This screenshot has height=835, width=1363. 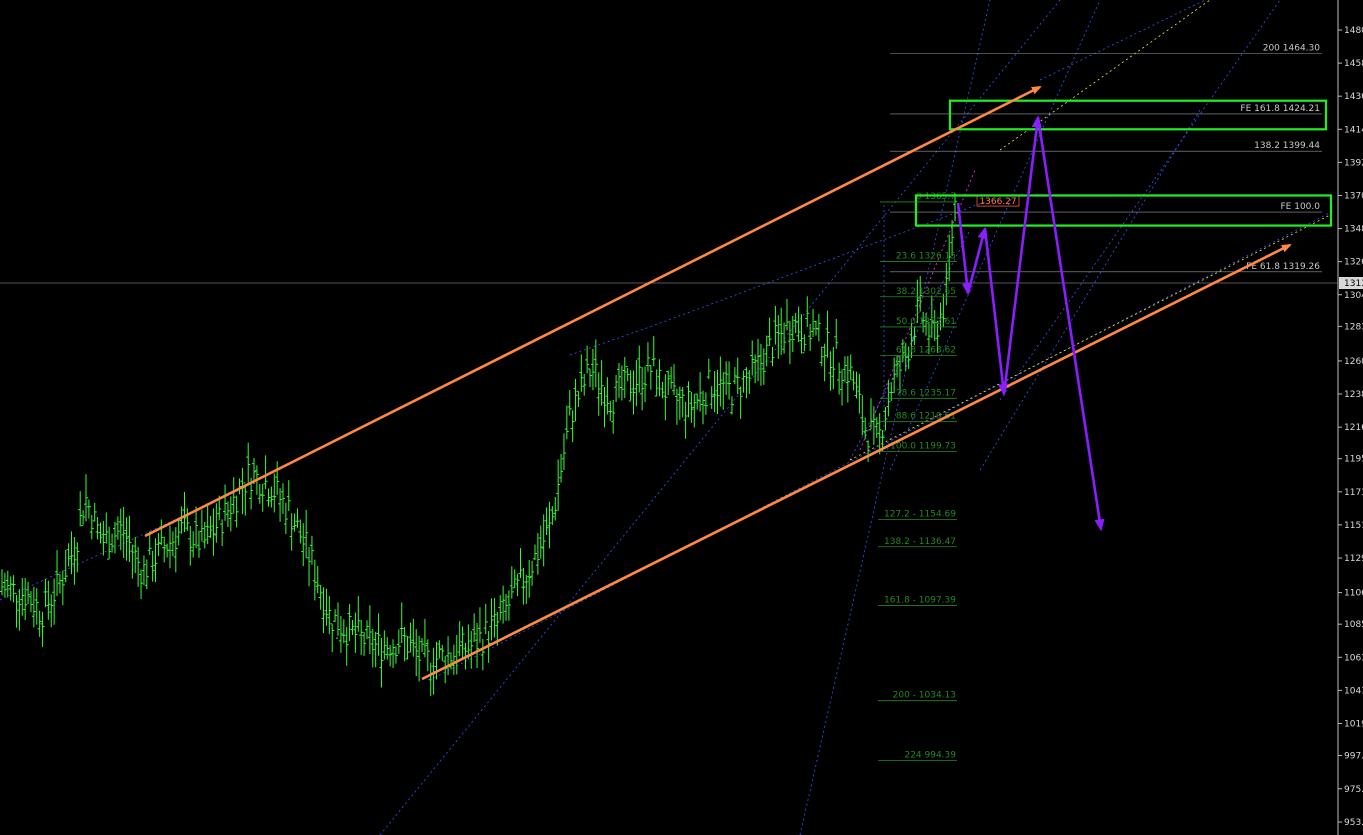 I want to click on price-axis-tick-label: 1238, so click(x=1353, y=395).